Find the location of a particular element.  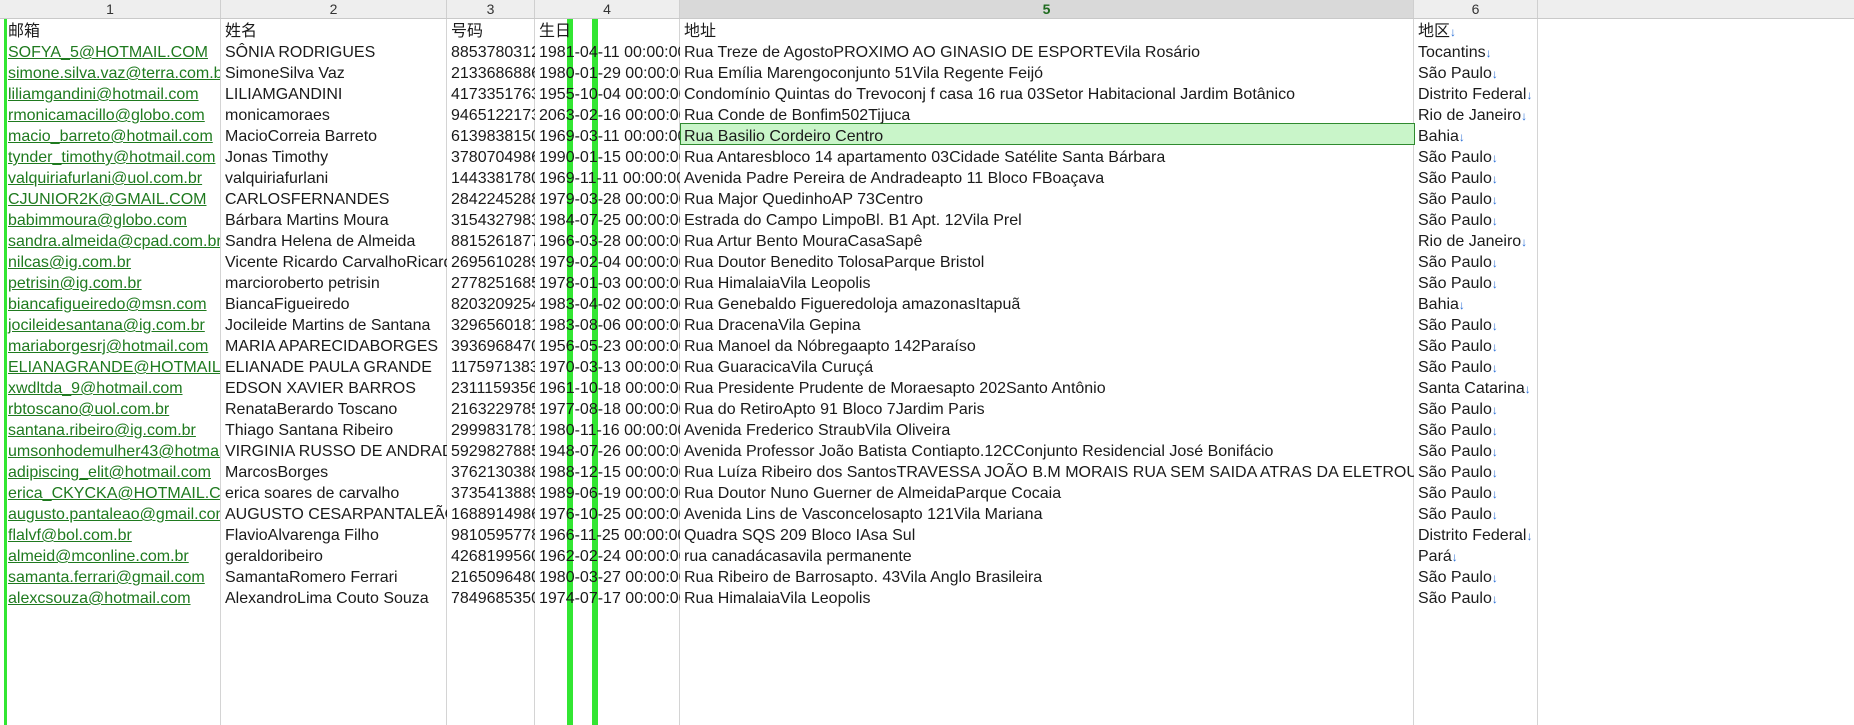

birthday-cell: 1974-07-17 00:00:00 is located at coordinates (607, 598).